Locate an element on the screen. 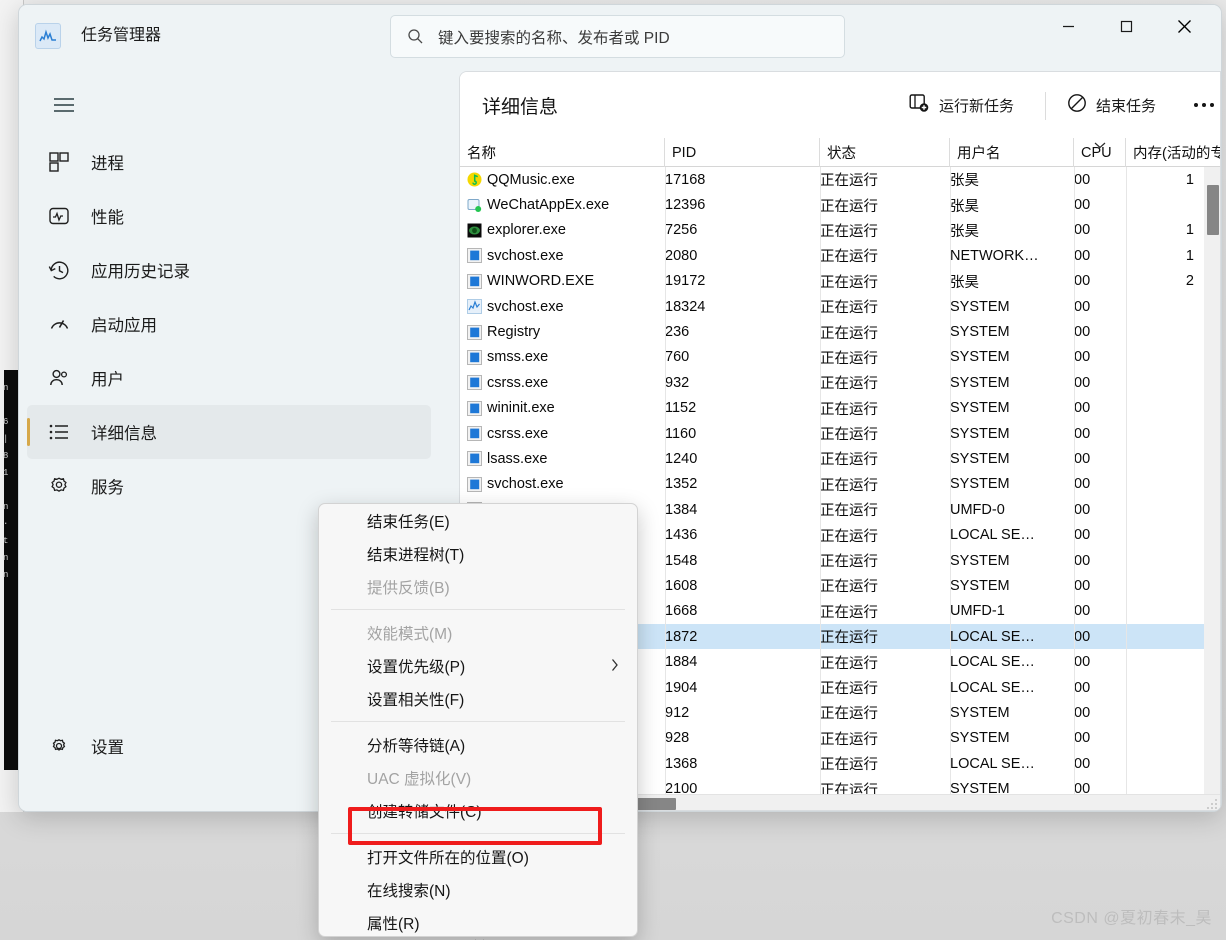 This screenshot has width=1226, height=940. table-row: Registry 236 正在运行 SYSTEM 00 is located at coordinates (832, 331).